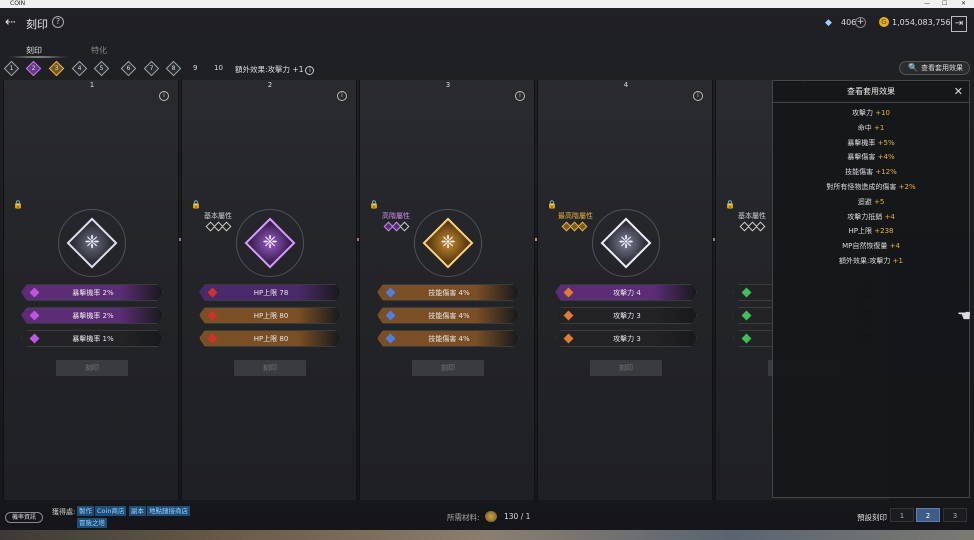  What do you see at coordinates (38, 57) in the screenshot?
I see `tab-active-underline` at bounding box center [38, 57].